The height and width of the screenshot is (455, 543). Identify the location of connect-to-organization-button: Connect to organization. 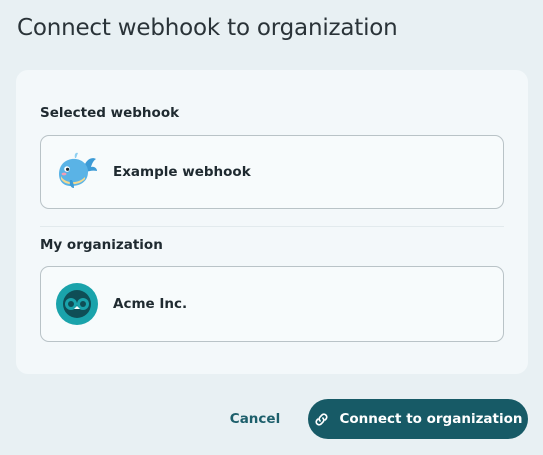
(418, 419).